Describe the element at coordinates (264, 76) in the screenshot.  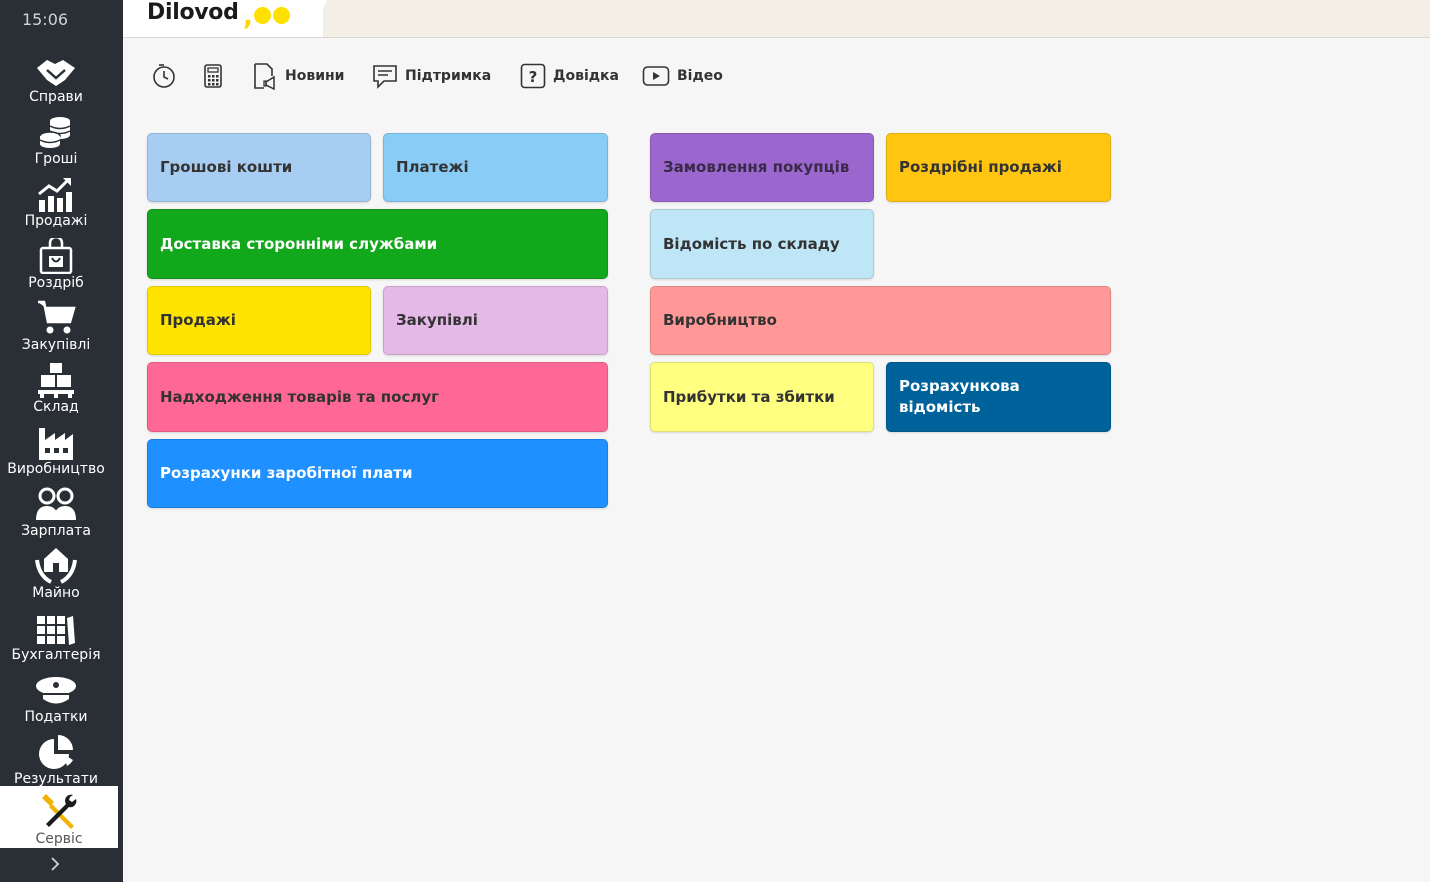
I see `megaphone-document-icon` at that location.